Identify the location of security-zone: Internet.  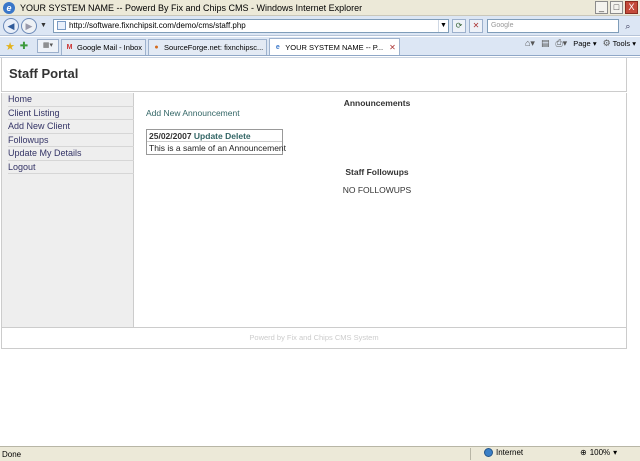
(503, 452).